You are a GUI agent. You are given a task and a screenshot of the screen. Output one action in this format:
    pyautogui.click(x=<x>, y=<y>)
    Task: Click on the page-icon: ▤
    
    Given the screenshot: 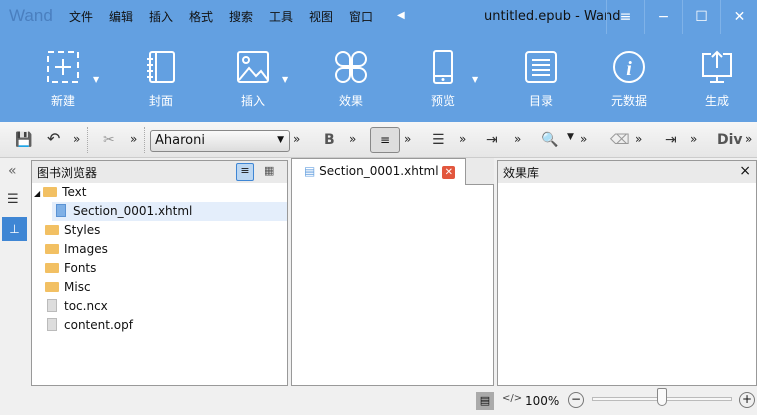 What is the action you would take?
    pyautogui.click(x=310, y=171)
    